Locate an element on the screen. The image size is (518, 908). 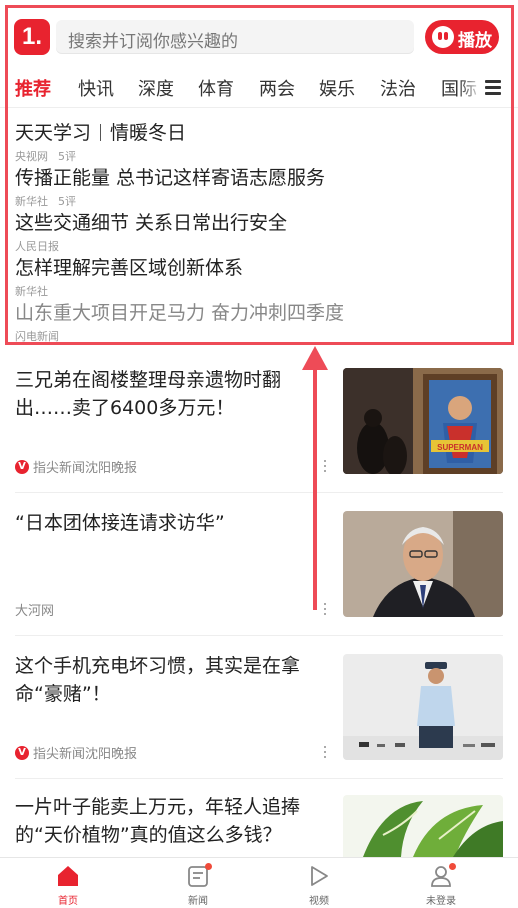
card-source: 大河网 is located at coordinates (34, 609).